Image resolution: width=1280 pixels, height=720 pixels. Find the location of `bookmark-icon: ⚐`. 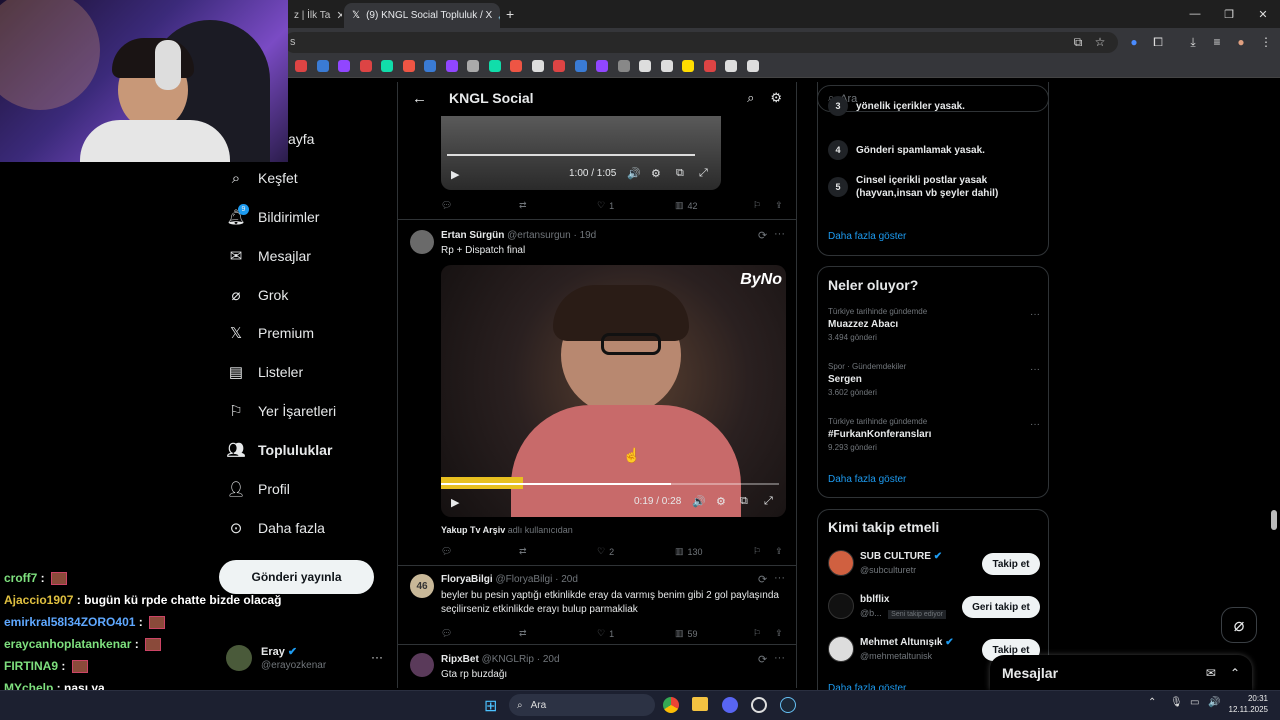

bookmark-icon: ⚐ is located at coordinates (757, 205).